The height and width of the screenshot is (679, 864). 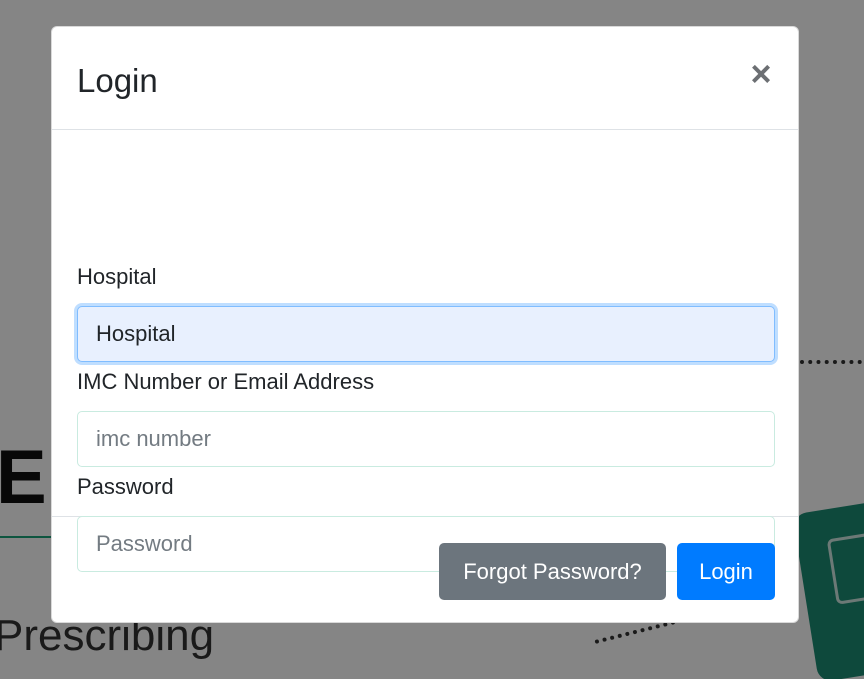 What do you see at coordinates (117, 276) in the screenshot?
I see `hospital-label: Hospital` at bounding box center [117, 276].